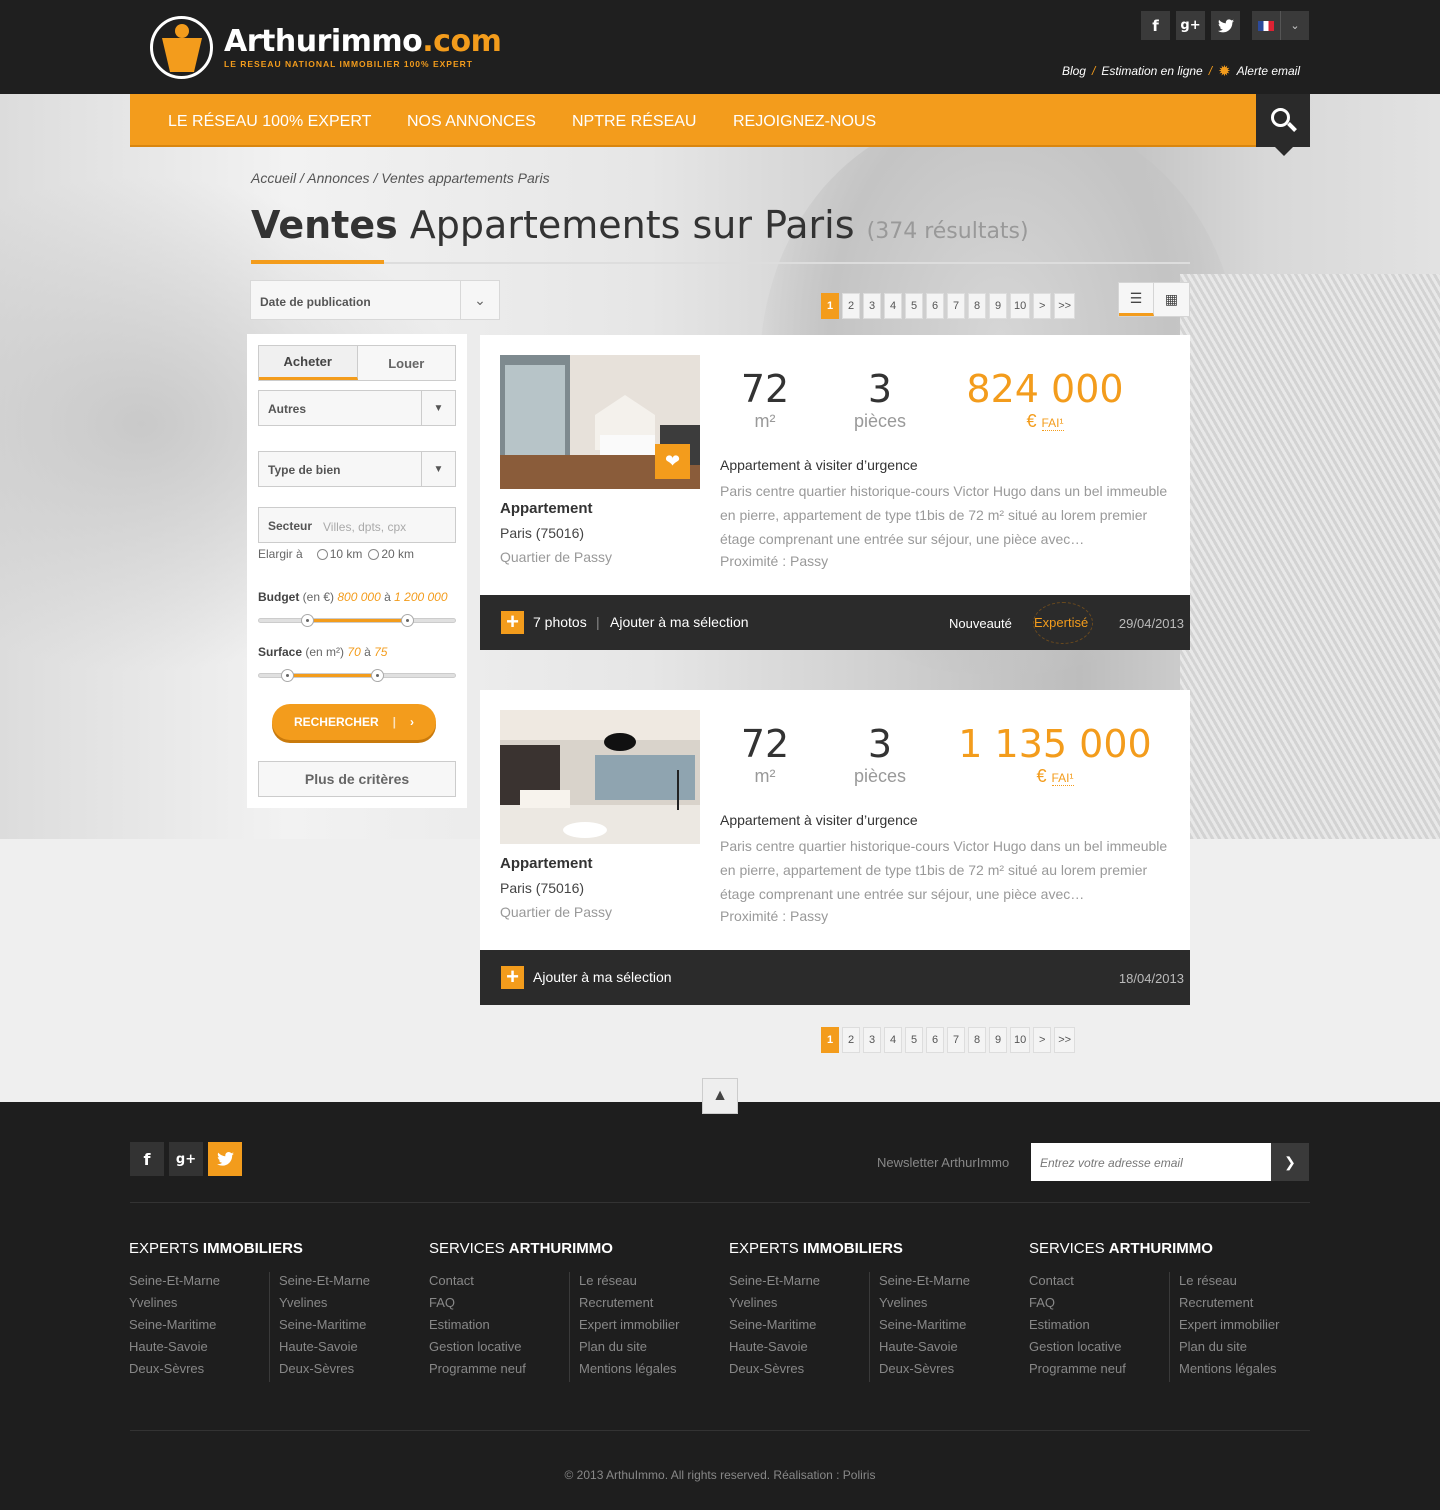  What do you see at coordinates (634, 122) in the screenshot?
I see `nav-reseau: NPTRE RÉSEAU` at bounding box center [634, 122].